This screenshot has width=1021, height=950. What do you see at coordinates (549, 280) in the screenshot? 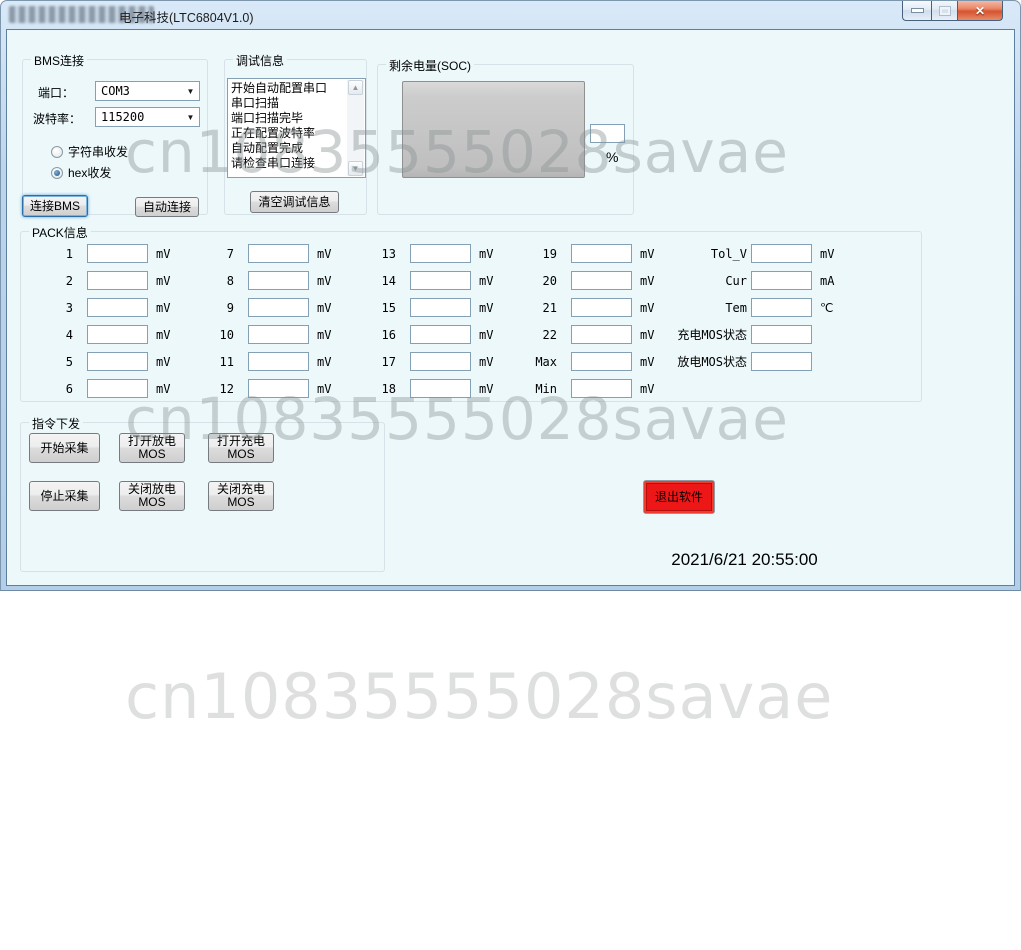
I see `pack-cell-label: 20` at bounding box center [549, 280].